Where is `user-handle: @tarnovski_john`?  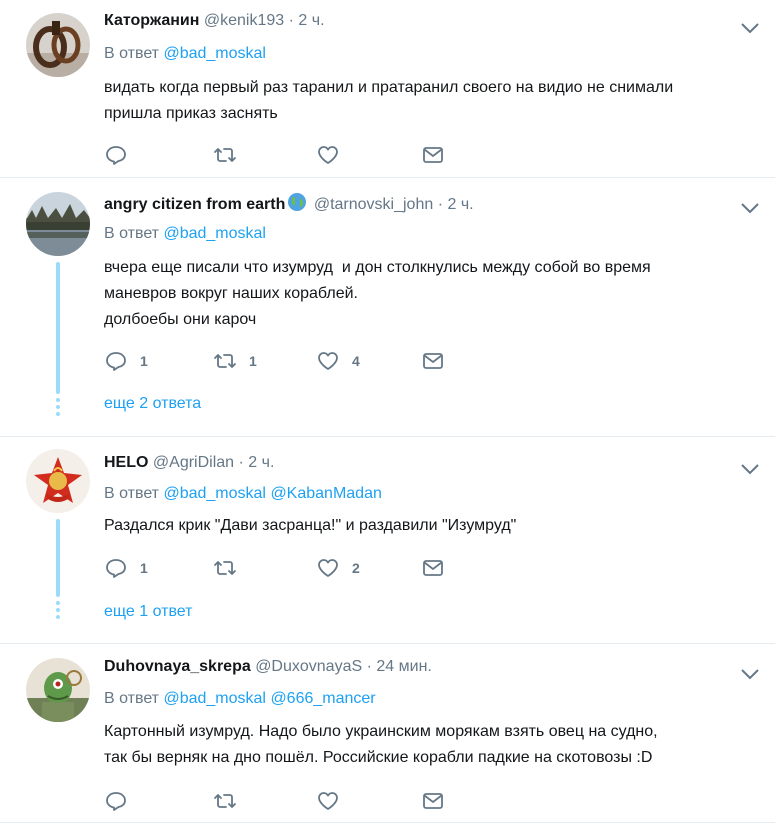
user-handle: @tarnovski_john is located at coordinates (373, 204).